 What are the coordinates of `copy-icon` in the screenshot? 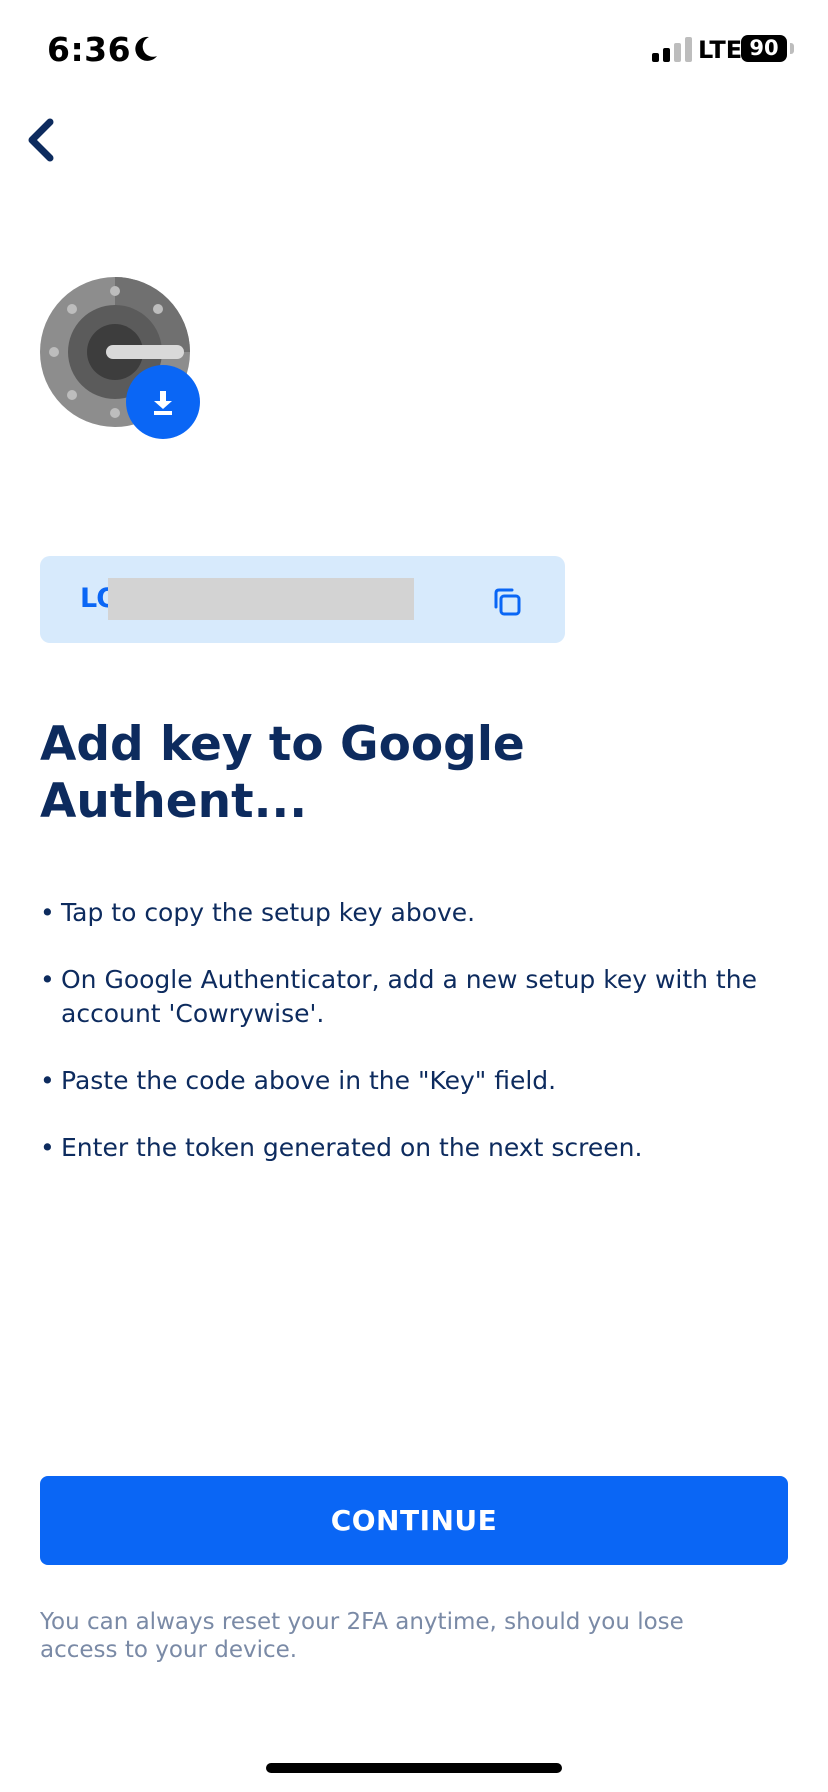 It's located at (507, 602).